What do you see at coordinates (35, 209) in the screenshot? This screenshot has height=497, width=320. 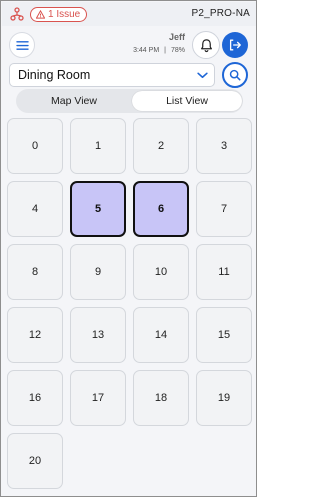 I see `table-tile: 4` at bounding box center [35, 209].